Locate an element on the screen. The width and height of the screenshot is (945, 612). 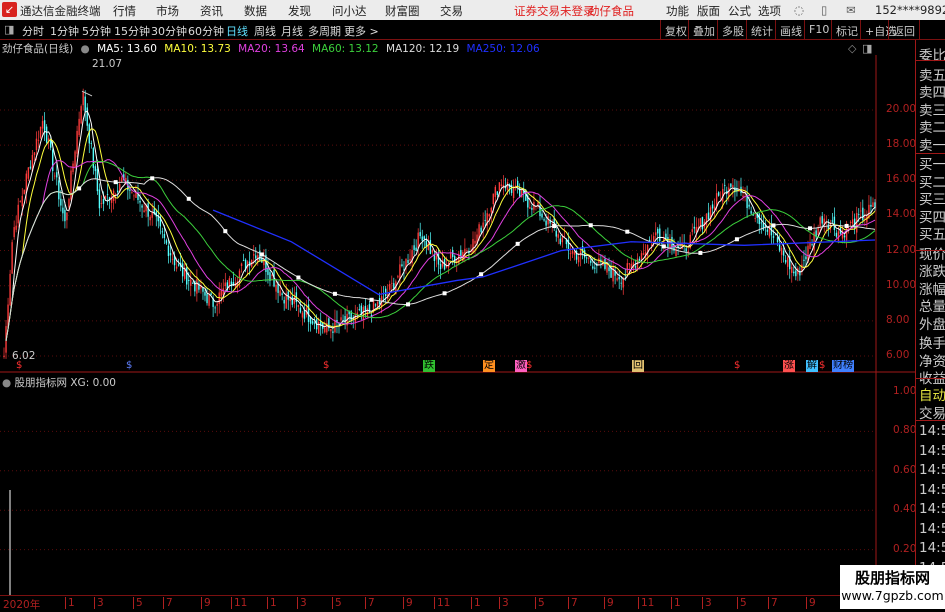
tab-5min: 5分钟 is located at coordinates (96, 31).